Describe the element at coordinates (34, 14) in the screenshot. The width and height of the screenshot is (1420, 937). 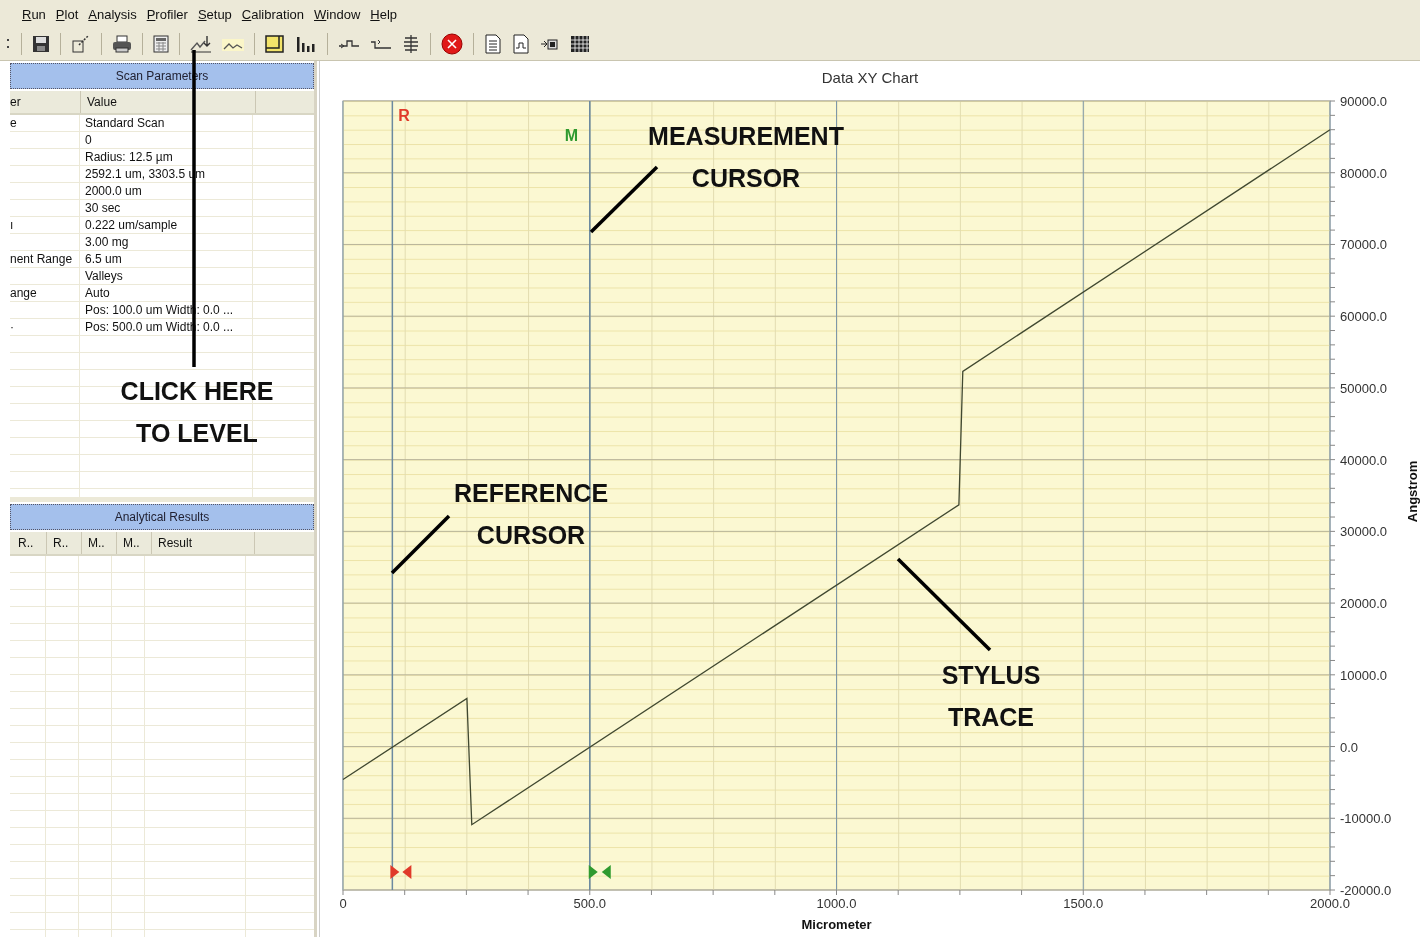
I see `menu-item: Run` at that location.